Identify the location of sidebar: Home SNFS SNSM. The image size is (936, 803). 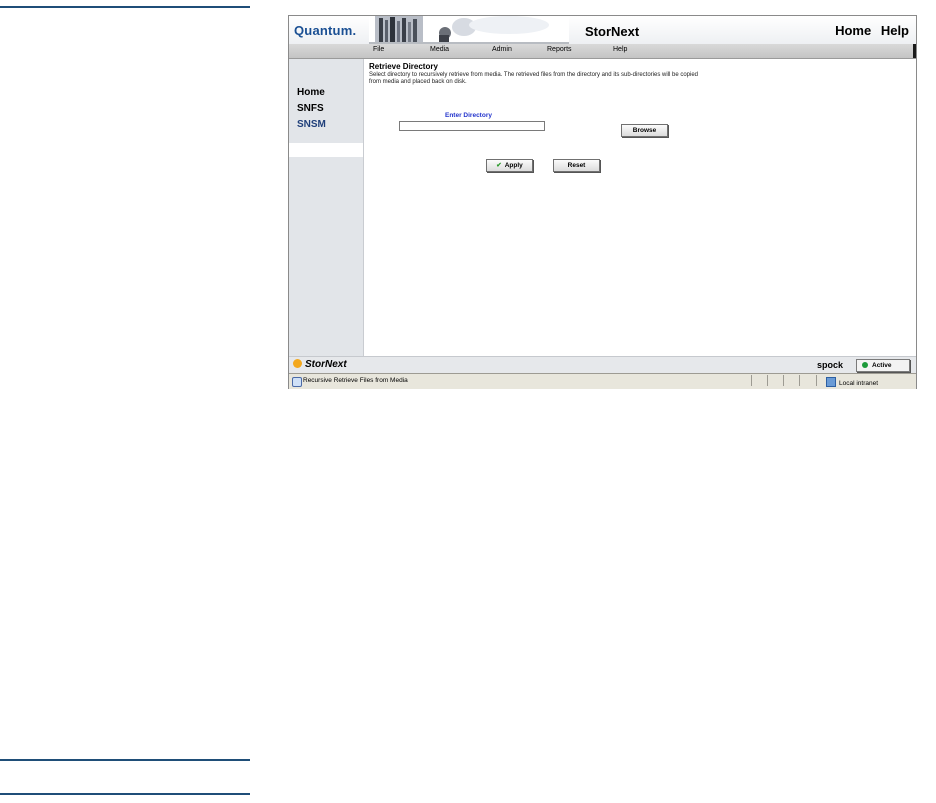
(326, 207).